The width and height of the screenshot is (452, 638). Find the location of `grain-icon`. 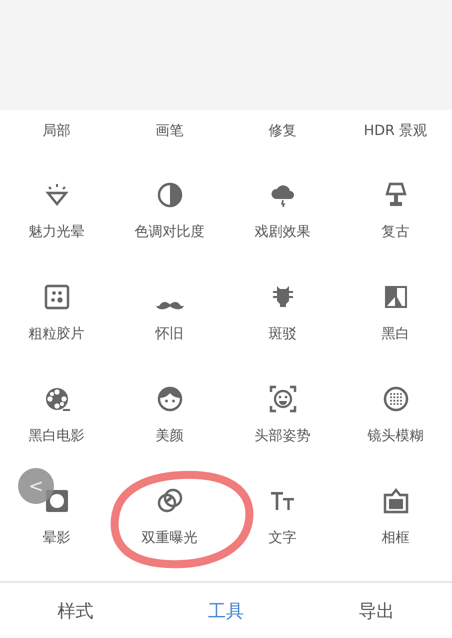

grain-icon is located at coordinates (56, 297).